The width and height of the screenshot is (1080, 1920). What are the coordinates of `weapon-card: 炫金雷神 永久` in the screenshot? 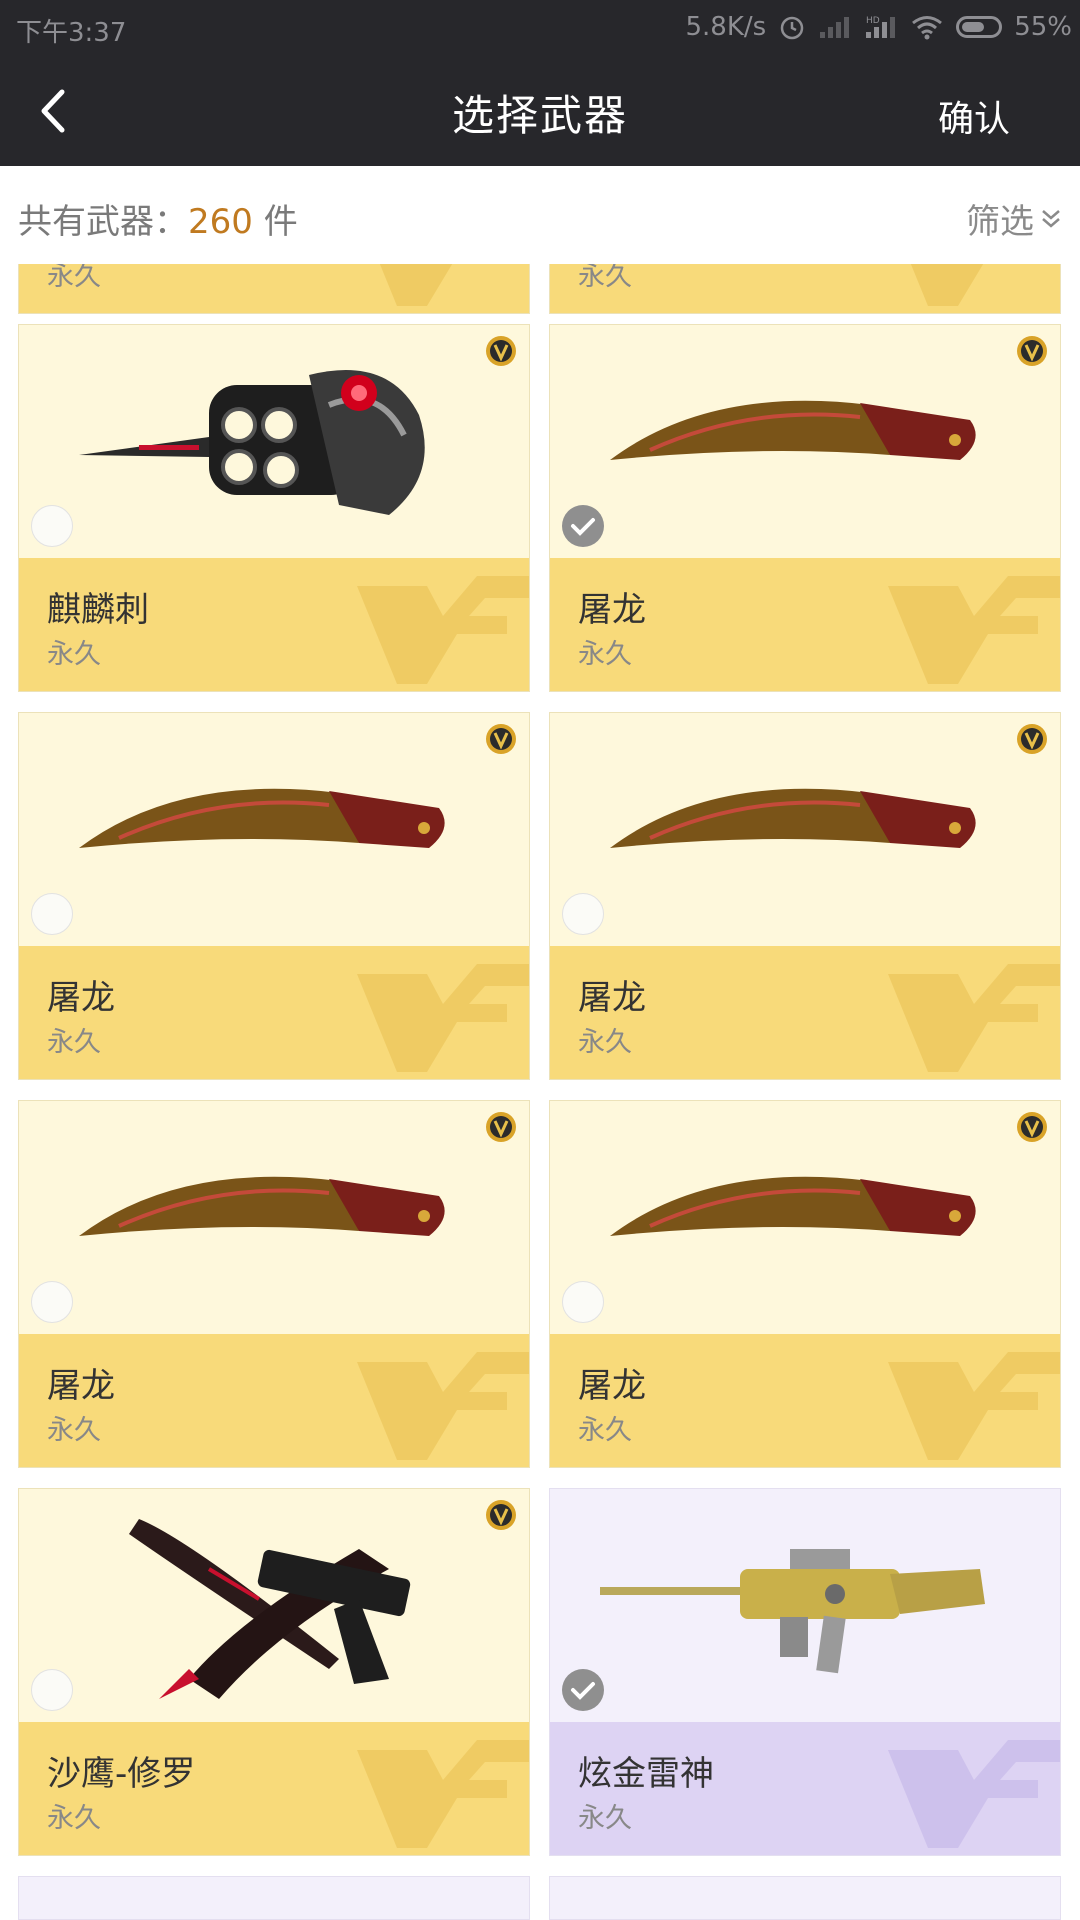 It's located at (805, 1672).